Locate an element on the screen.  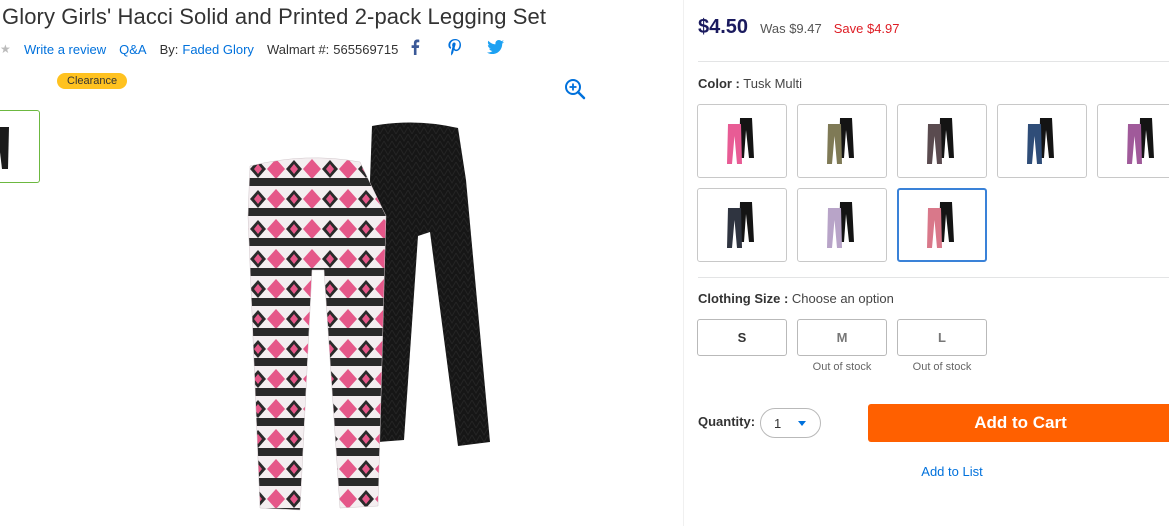
size-label: Clothing Size : is located at coordinates (743, 298).